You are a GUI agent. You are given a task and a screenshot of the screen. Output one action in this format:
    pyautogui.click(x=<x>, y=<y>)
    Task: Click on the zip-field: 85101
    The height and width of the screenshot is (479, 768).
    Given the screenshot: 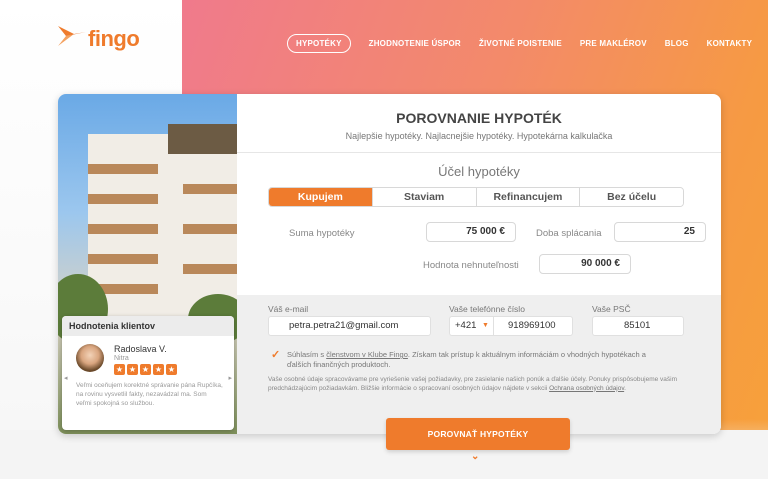 What is the action you would take?
    pyautogui.click(x=638, y=326)
    